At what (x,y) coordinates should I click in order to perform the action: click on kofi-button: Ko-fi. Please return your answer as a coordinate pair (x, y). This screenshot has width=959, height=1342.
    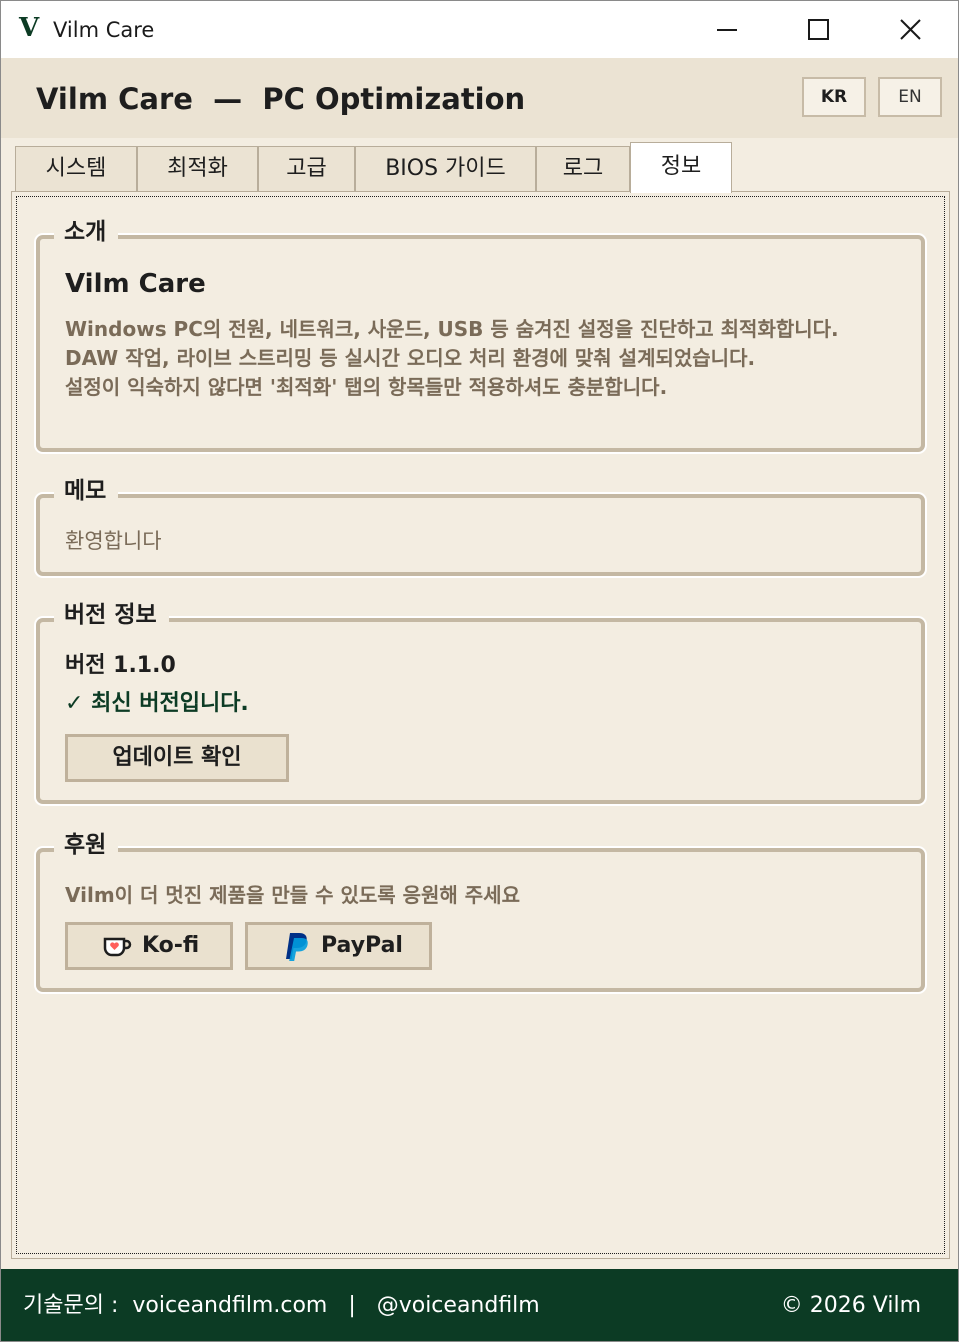
    Looking at the image, I should click on (149, 946).